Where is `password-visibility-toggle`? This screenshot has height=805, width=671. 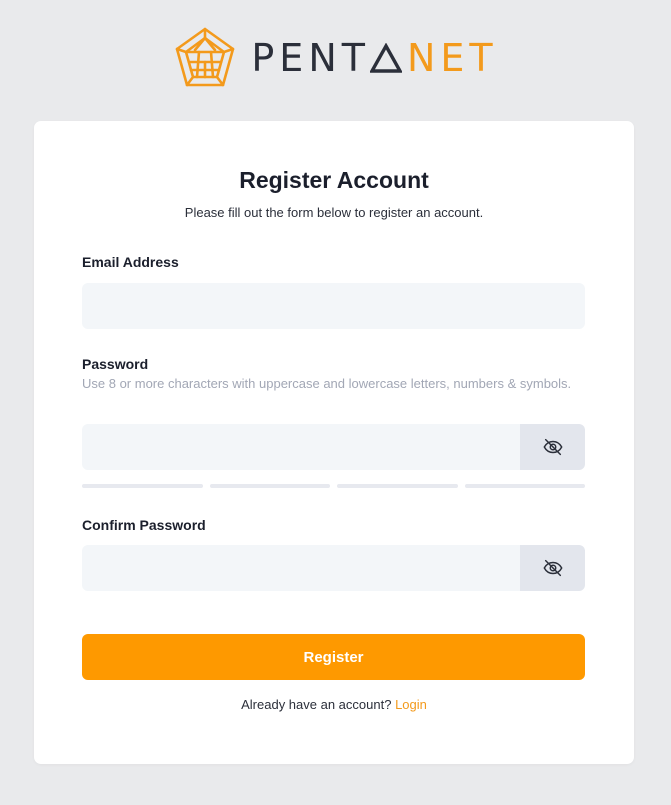
password-visibility-toggle is located at coordinates (552, 447).